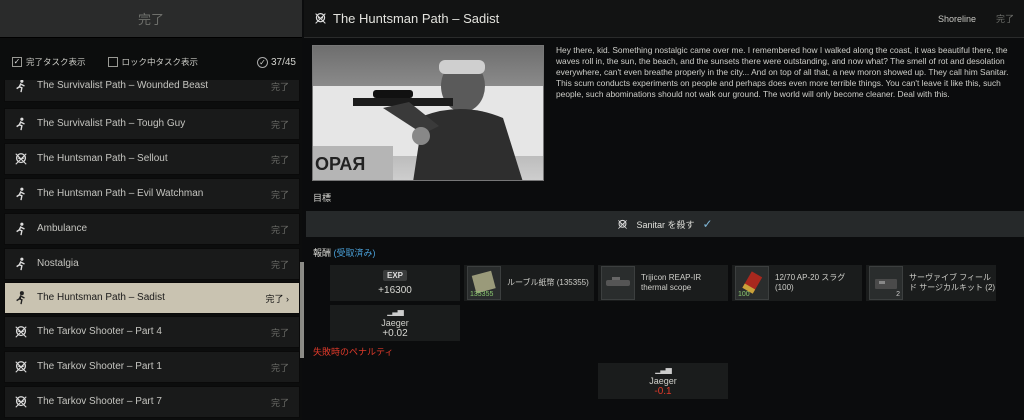 This screenshot has height=420, width=1024. What do you see at coordinates (99, 331) in the screenshot?
I see `task-name: The Tarkov Shooter – Part 4` at bounding box center [99, 331].